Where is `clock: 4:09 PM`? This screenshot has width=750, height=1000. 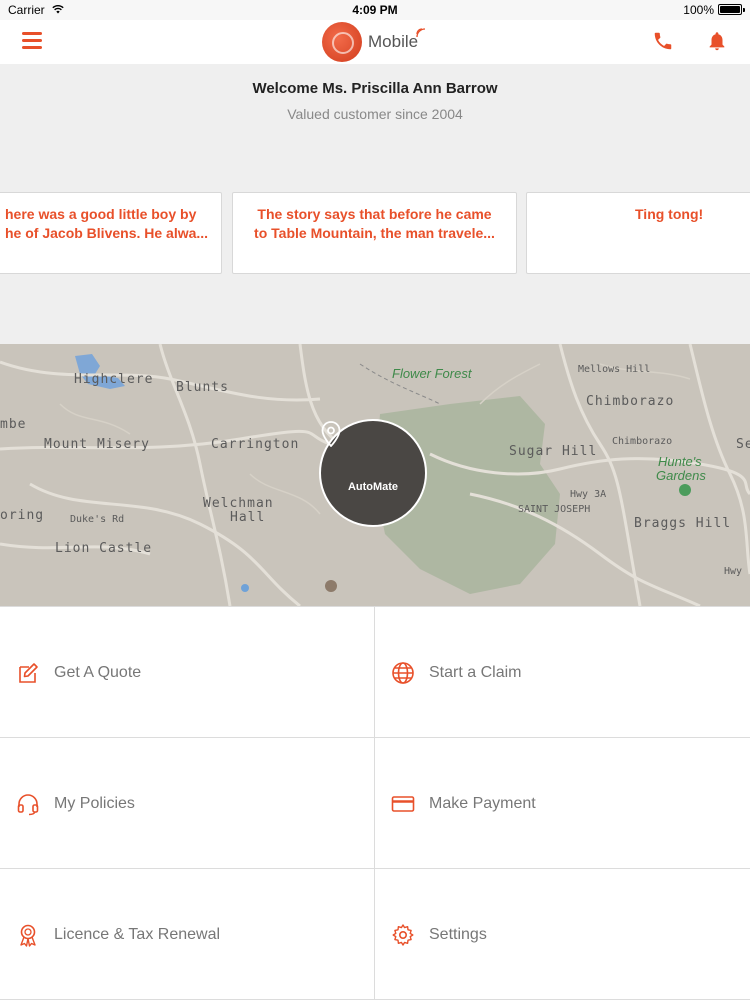
clock: 4:09 PM is located at coordinates (375, 10).